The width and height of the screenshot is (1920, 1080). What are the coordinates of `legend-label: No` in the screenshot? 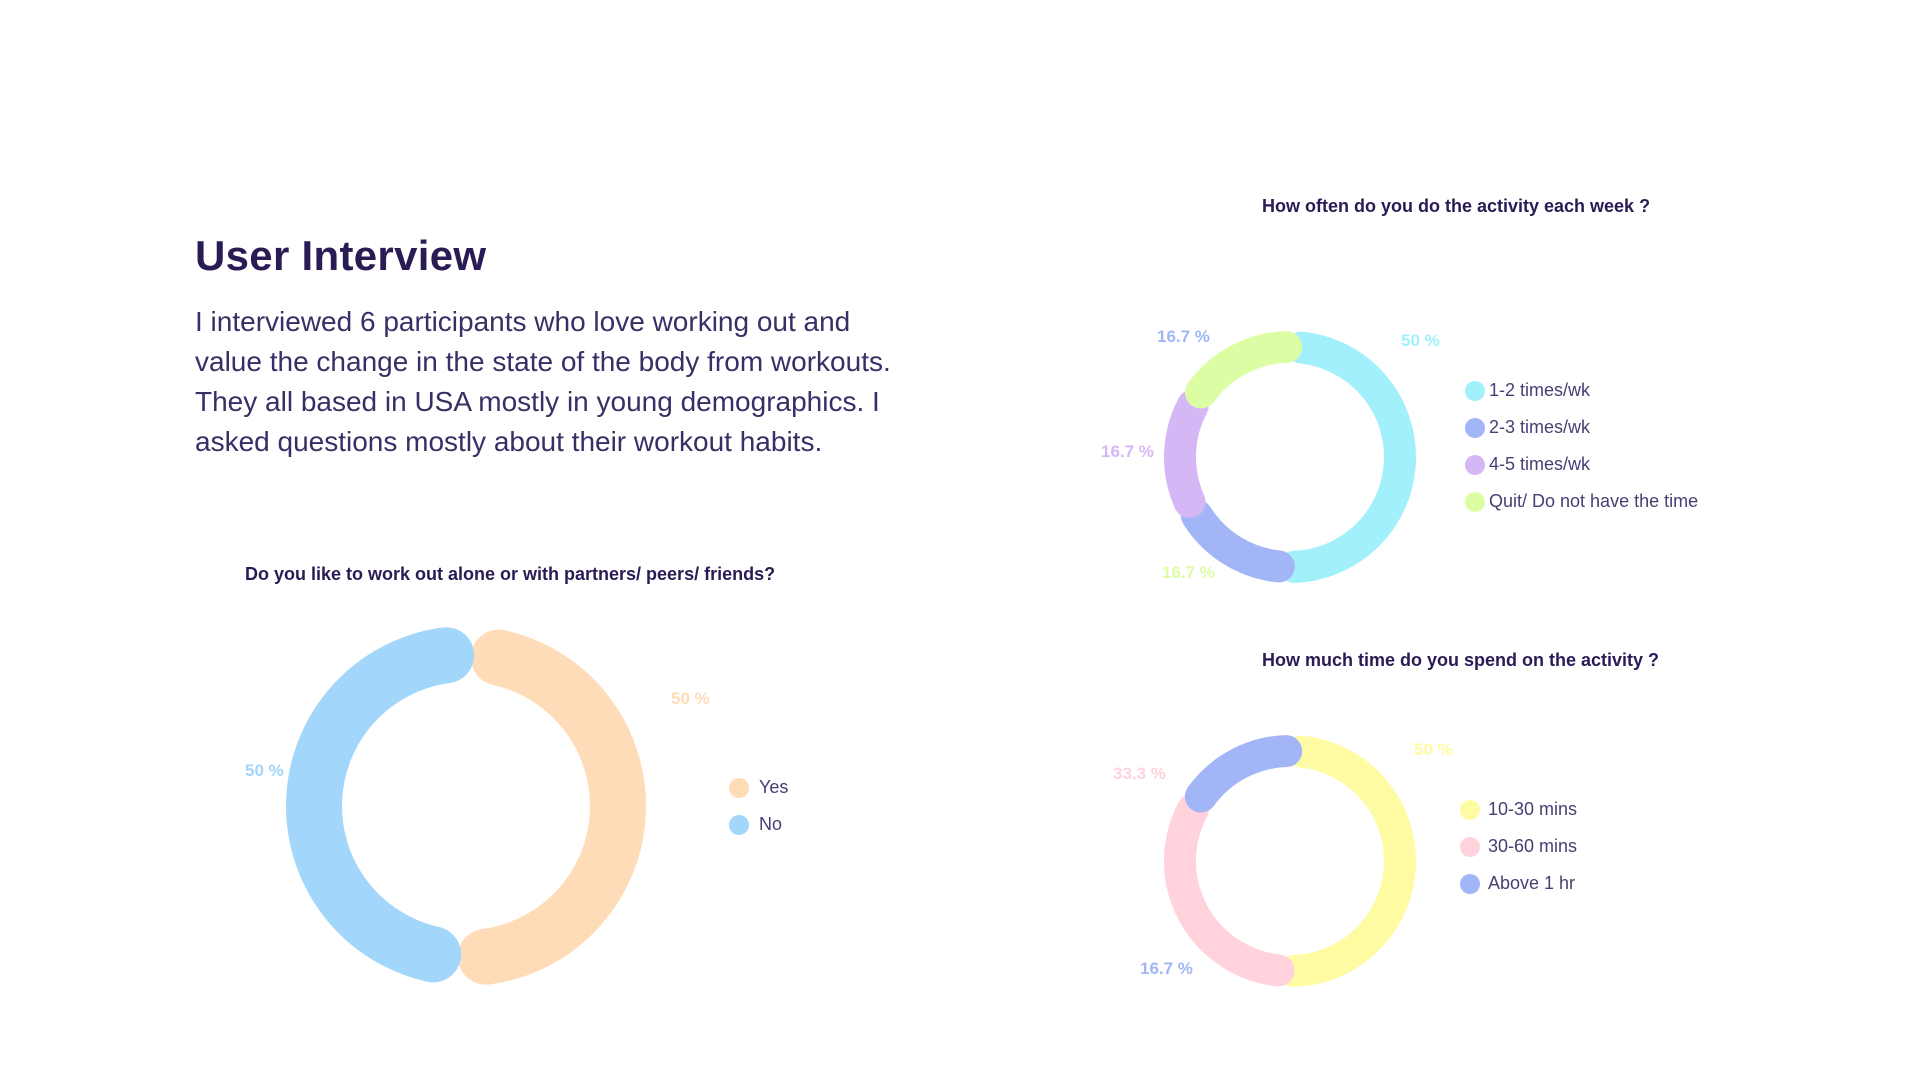 It's located at (771, 824).